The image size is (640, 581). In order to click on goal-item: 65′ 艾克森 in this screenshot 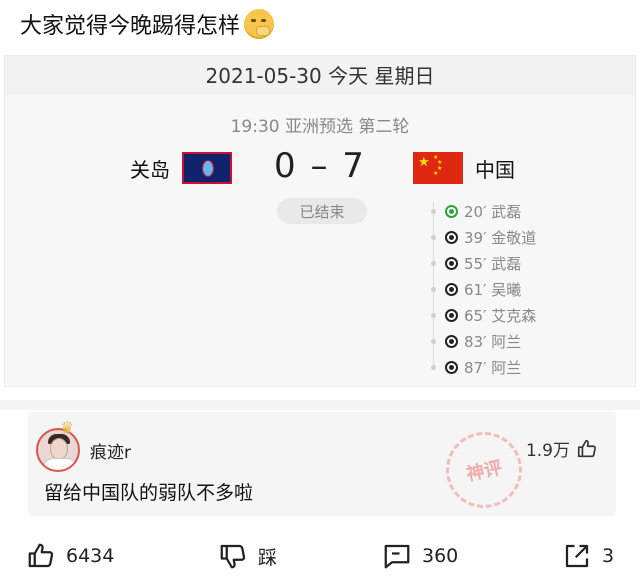, I will do `click(484, 315)`.